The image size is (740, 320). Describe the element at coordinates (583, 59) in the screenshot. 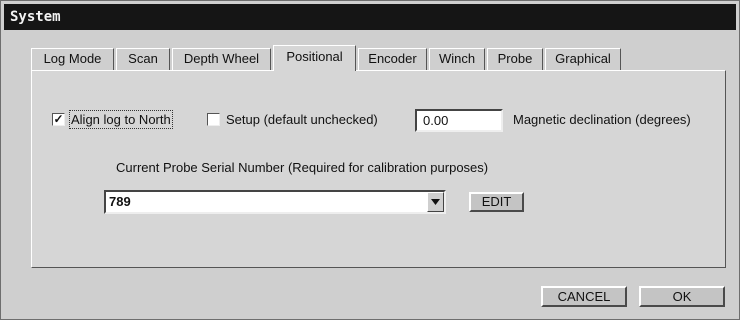

I see `tab-graphical: Graphical` at that location.